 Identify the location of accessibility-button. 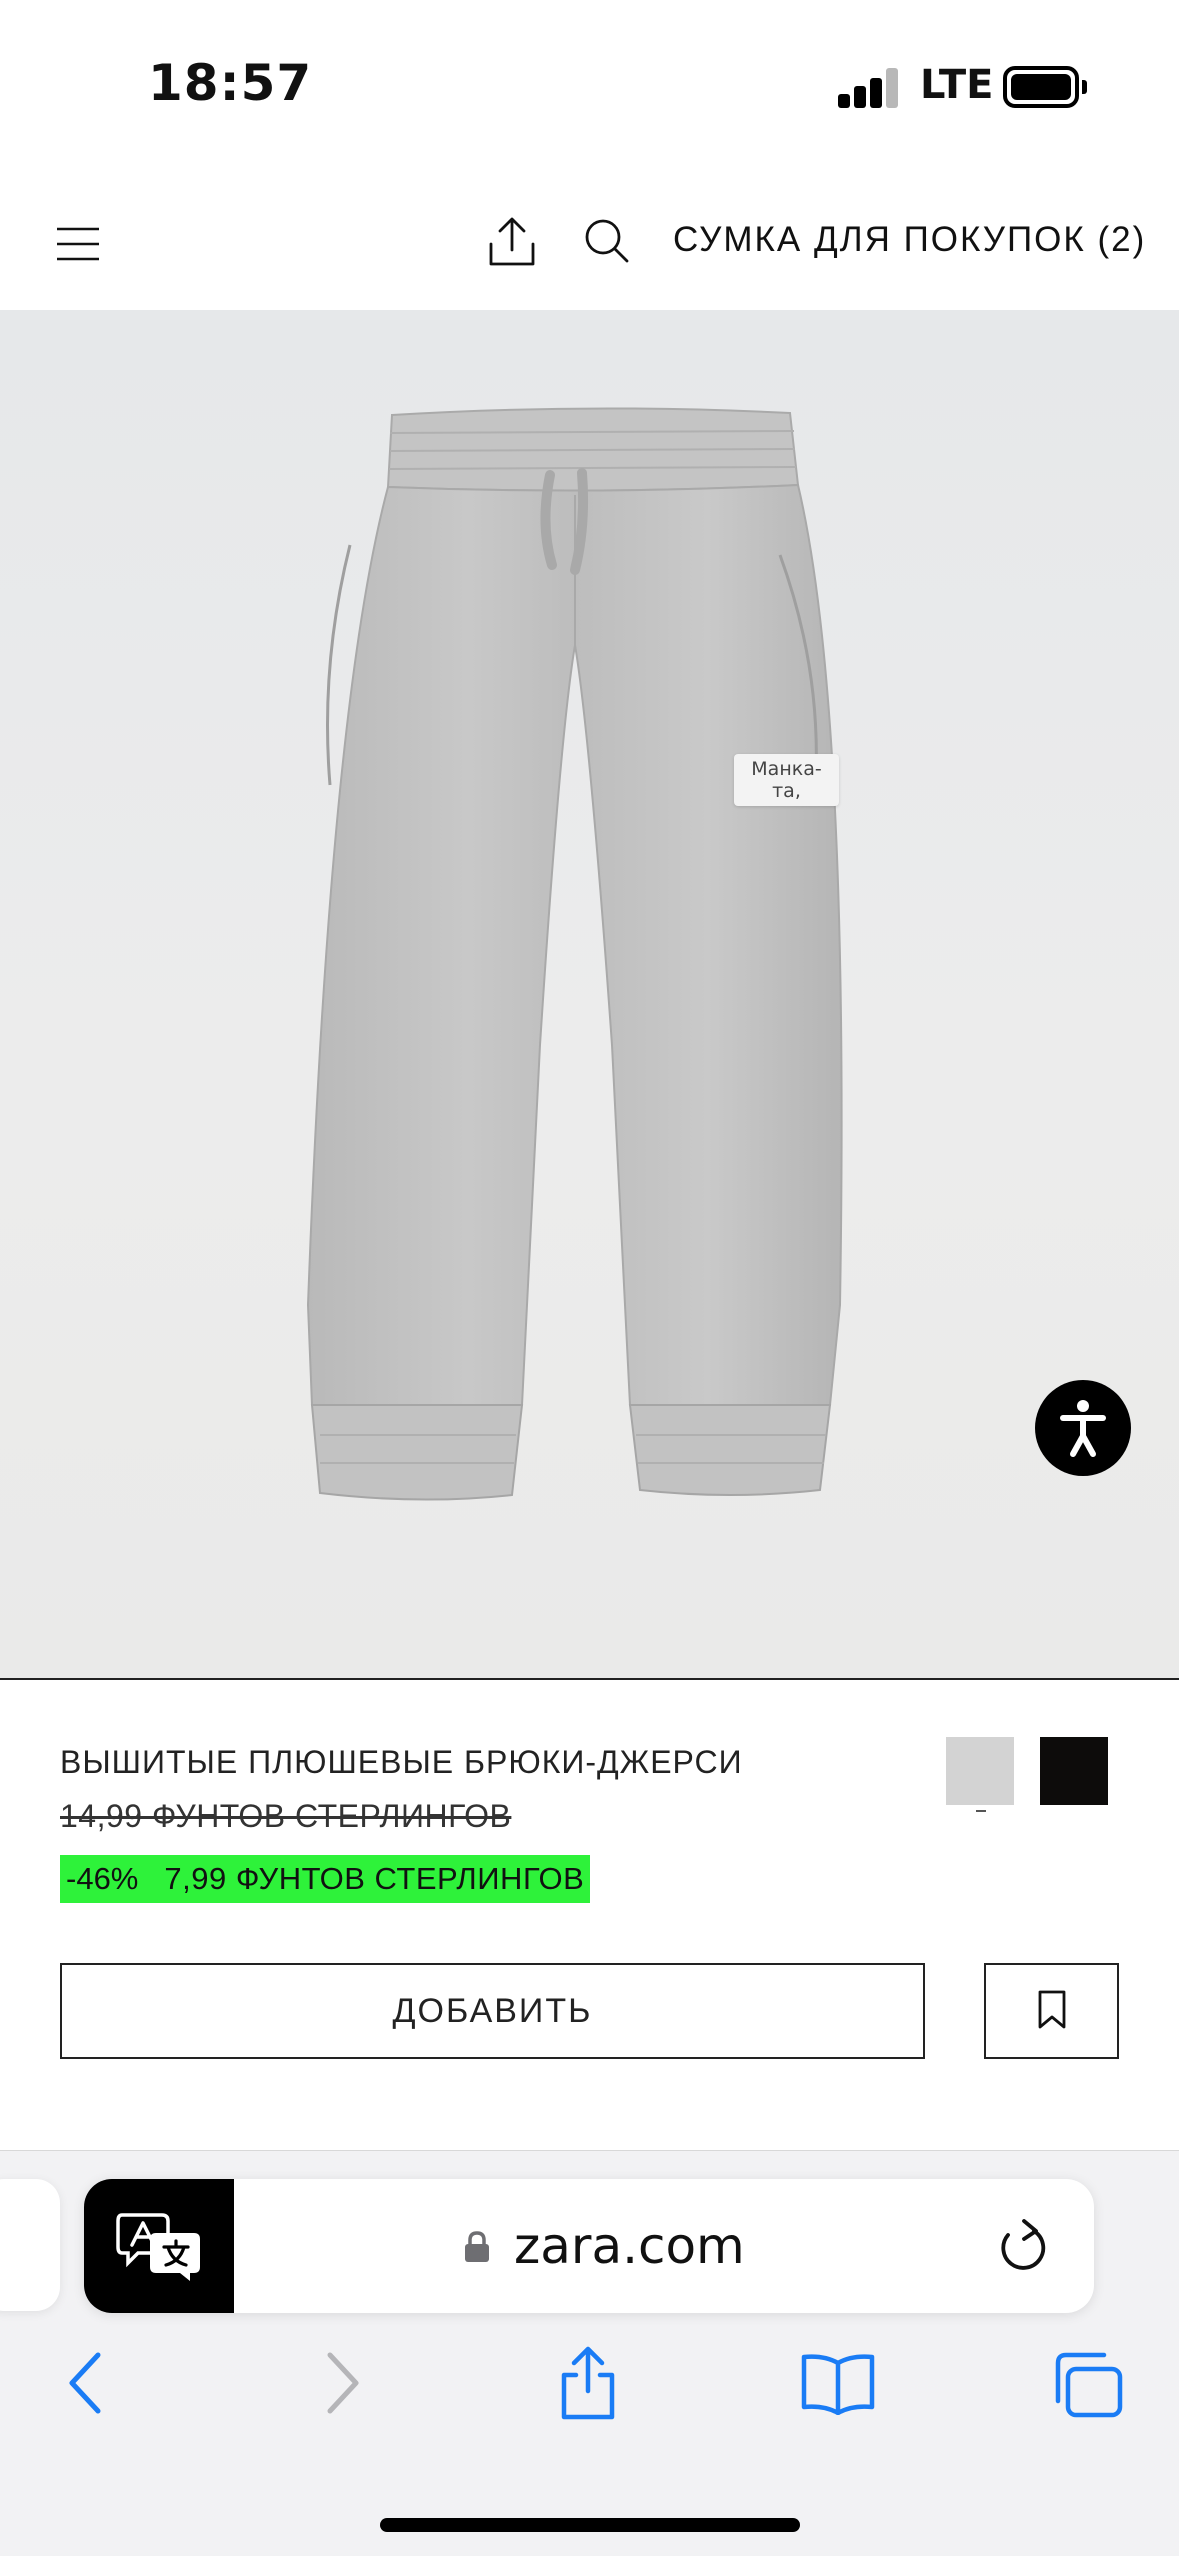
(1083, 1428).